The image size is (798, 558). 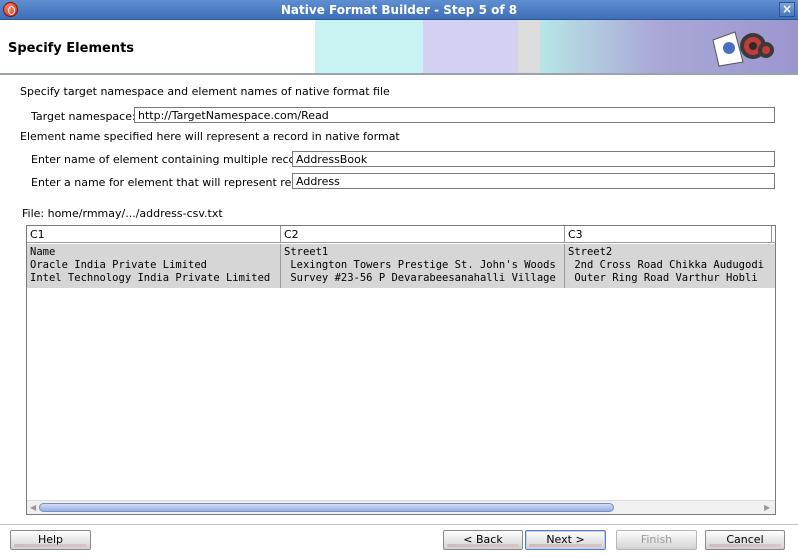 What do you see at coordinates (670, 265) in the screenshot?
I see `table-cell: 2nd Cross Road Chikka Audugodi` at bounding box center [670, 265].